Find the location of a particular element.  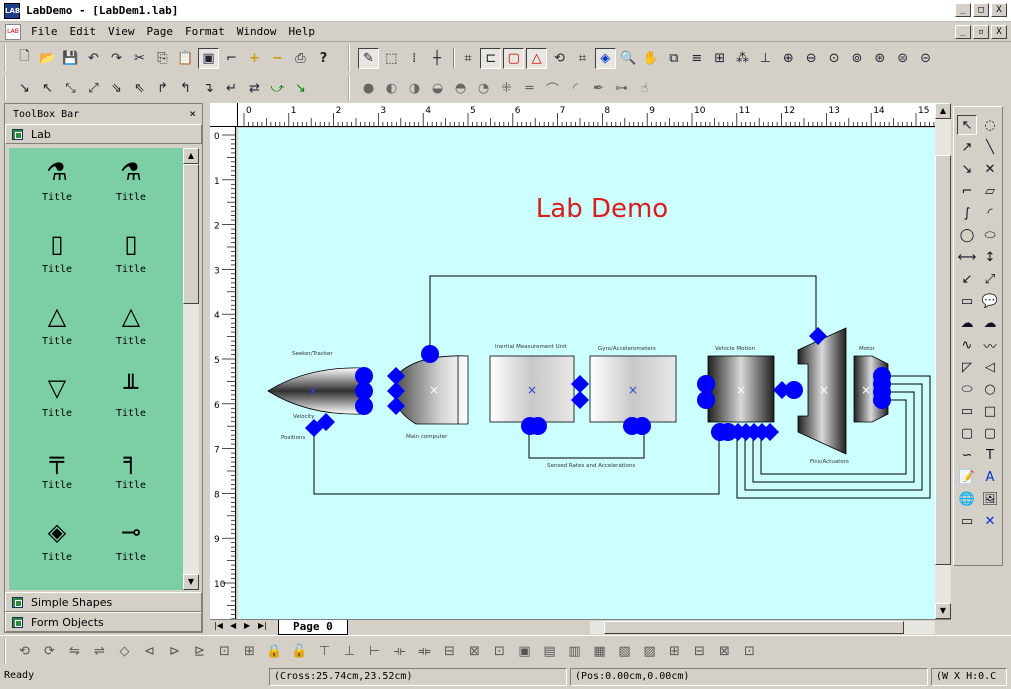

toolbox-item: ╤ Title is located at coordinates (57, 465).